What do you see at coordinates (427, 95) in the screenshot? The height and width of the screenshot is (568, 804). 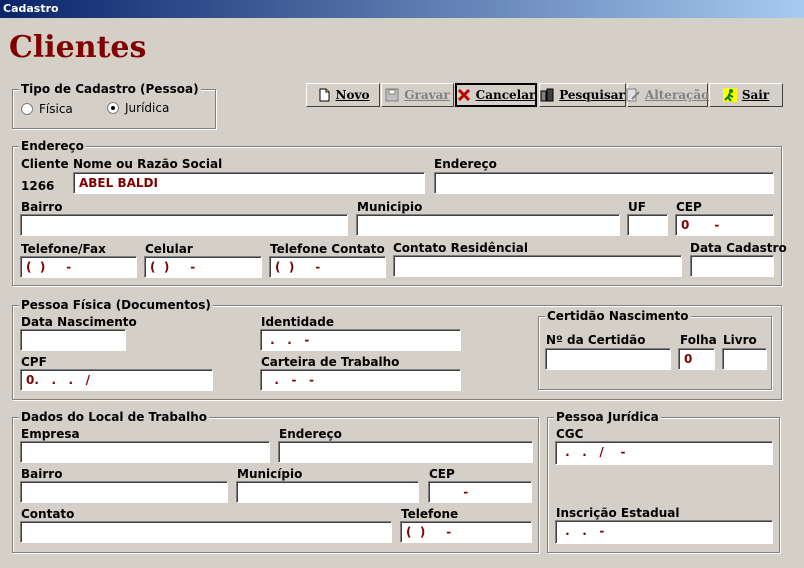 I see `gravar-label: Gravar` at bounding box center [427, 95].